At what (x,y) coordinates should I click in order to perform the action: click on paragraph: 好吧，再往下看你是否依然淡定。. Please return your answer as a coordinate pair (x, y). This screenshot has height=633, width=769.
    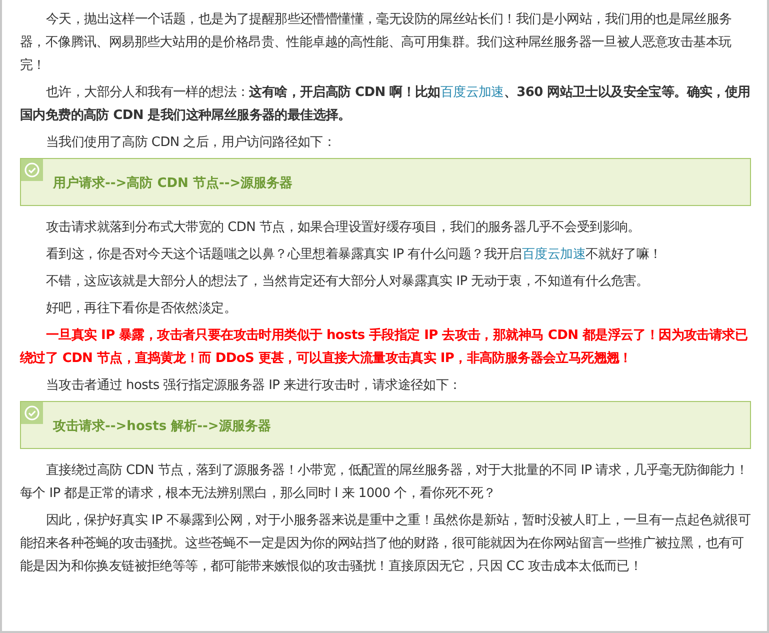
    Looking at the image, I should click on (141, 309).